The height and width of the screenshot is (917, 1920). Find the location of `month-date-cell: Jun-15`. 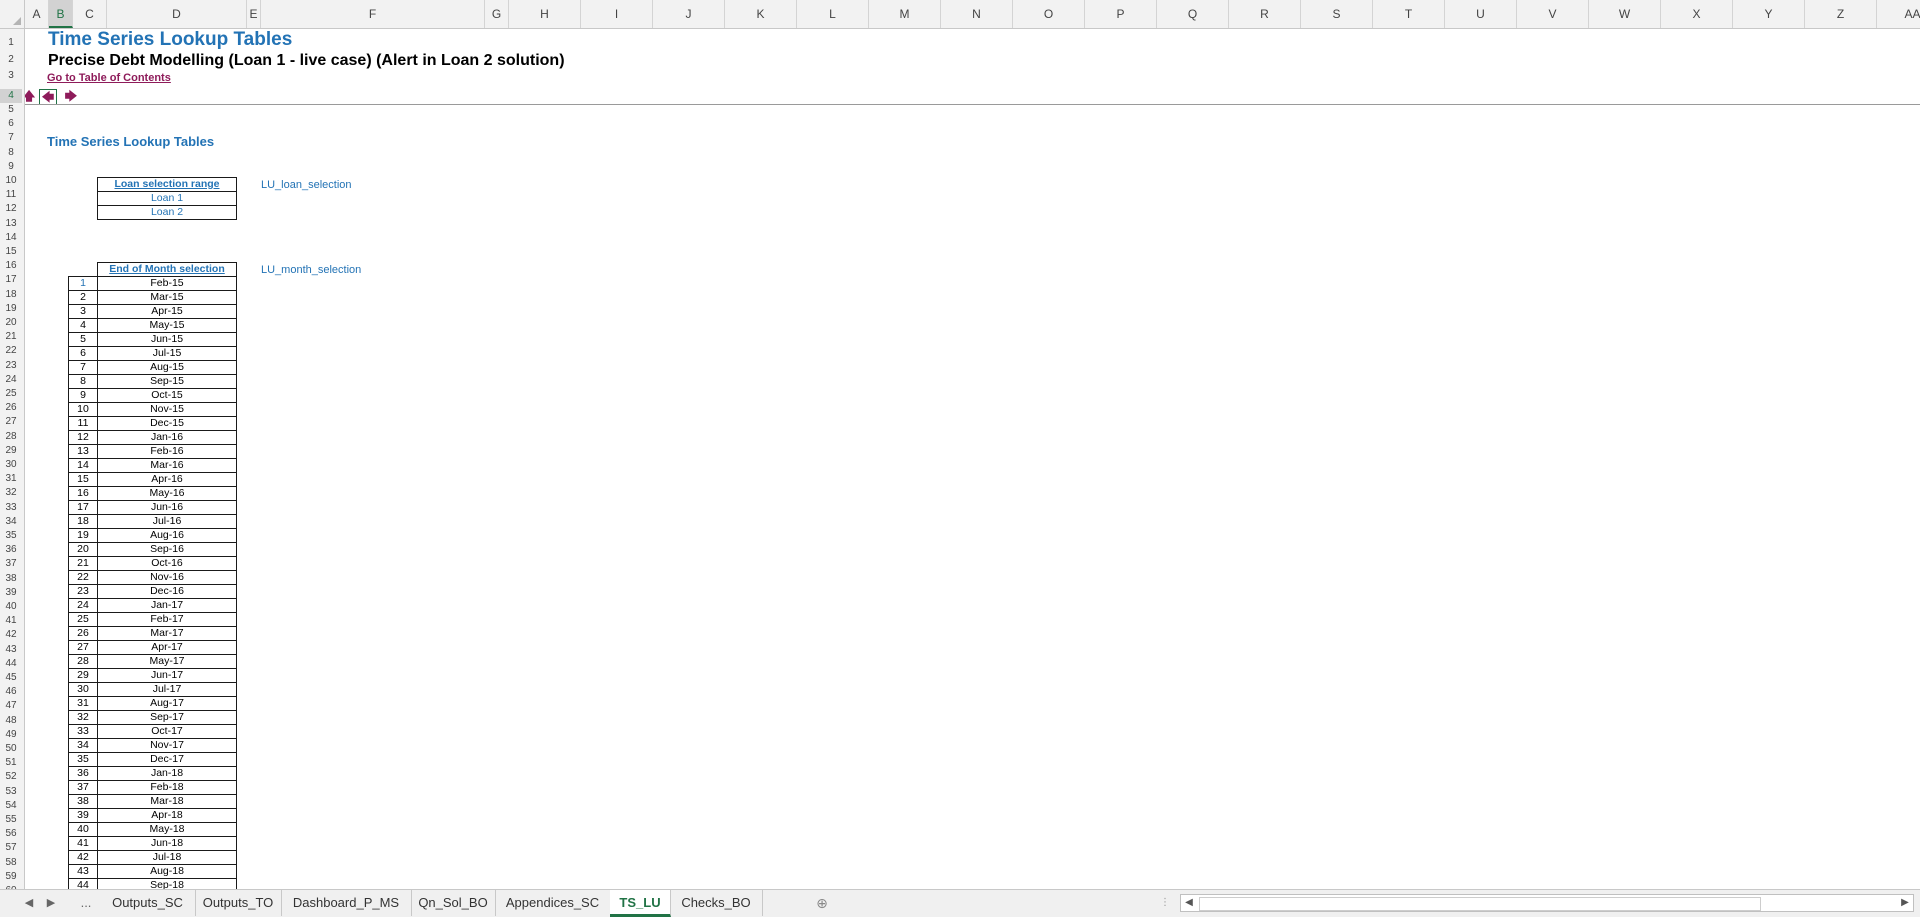

month-date-cell: Jun-15 is located at coordinates (167, 339).